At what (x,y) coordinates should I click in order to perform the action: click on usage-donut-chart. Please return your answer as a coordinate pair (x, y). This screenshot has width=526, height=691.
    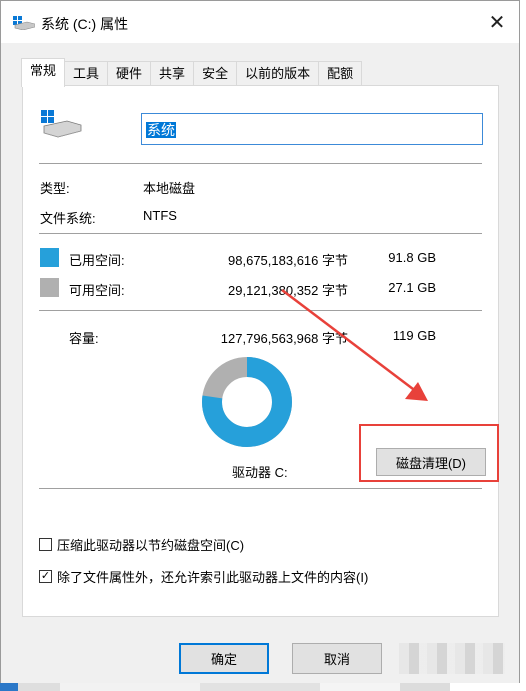
    Looking at the image, I should click on (247, 402).